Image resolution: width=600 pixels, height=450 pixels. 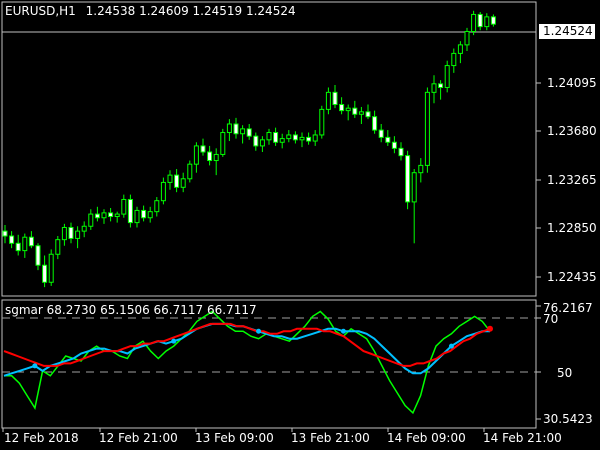 What do you see at coordinates (330, 438) in the screenshot?
I see `time-axis-label: 13 Feb 21:00` at bounding box center [330, 438].